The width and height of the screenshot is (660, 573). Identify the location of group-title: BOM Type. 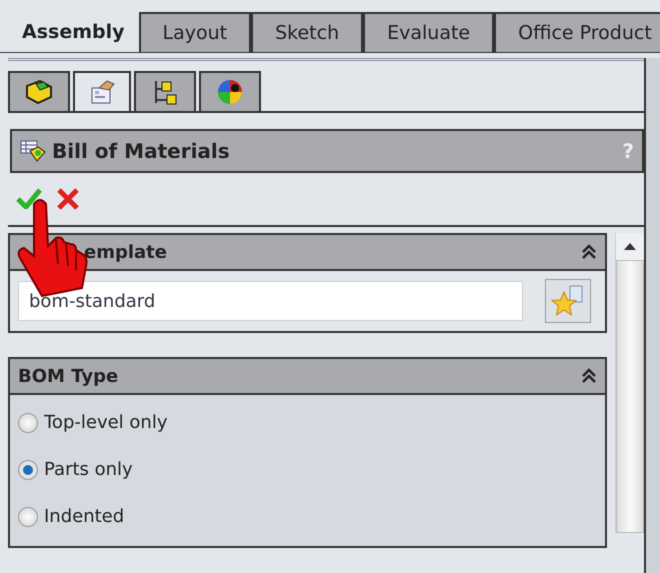
(69, 376).